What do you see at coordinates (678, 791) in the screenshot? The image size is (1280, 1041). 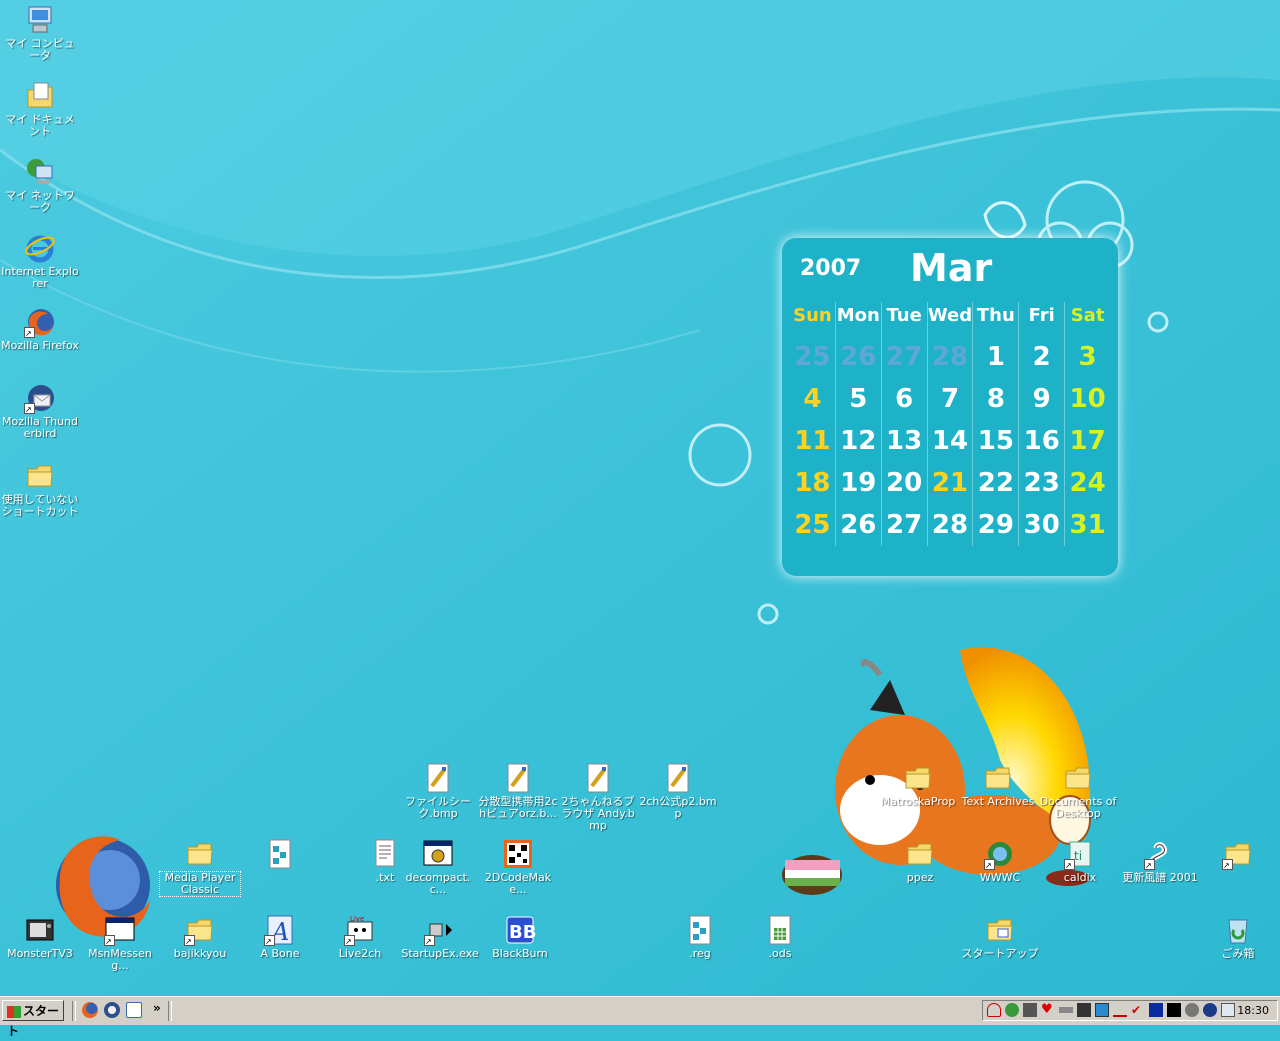 I see `desktop-icon-p2-bmp: 2ch公式p2.bmp` at bounding box center [678, 791].